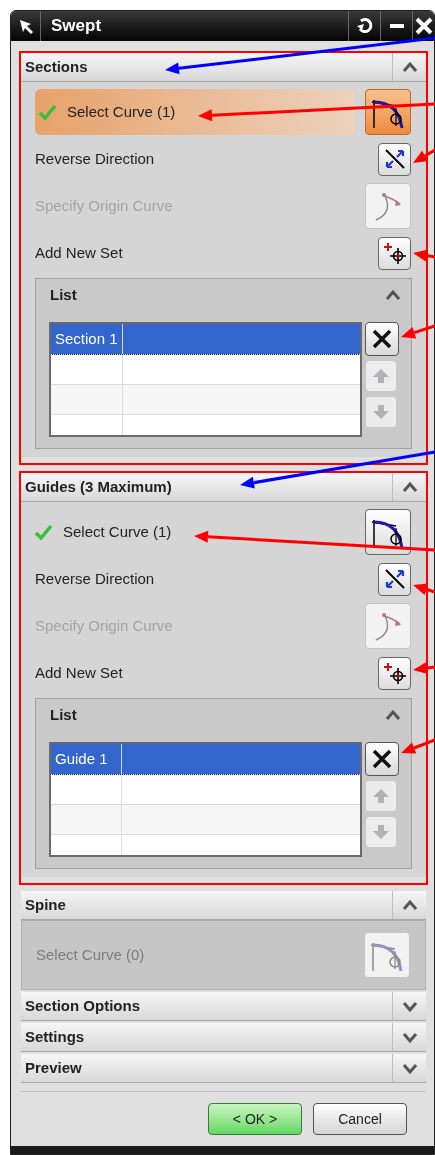 This screenshot has height=1155, width=435. I want to click on close-button, so click(423, 26).